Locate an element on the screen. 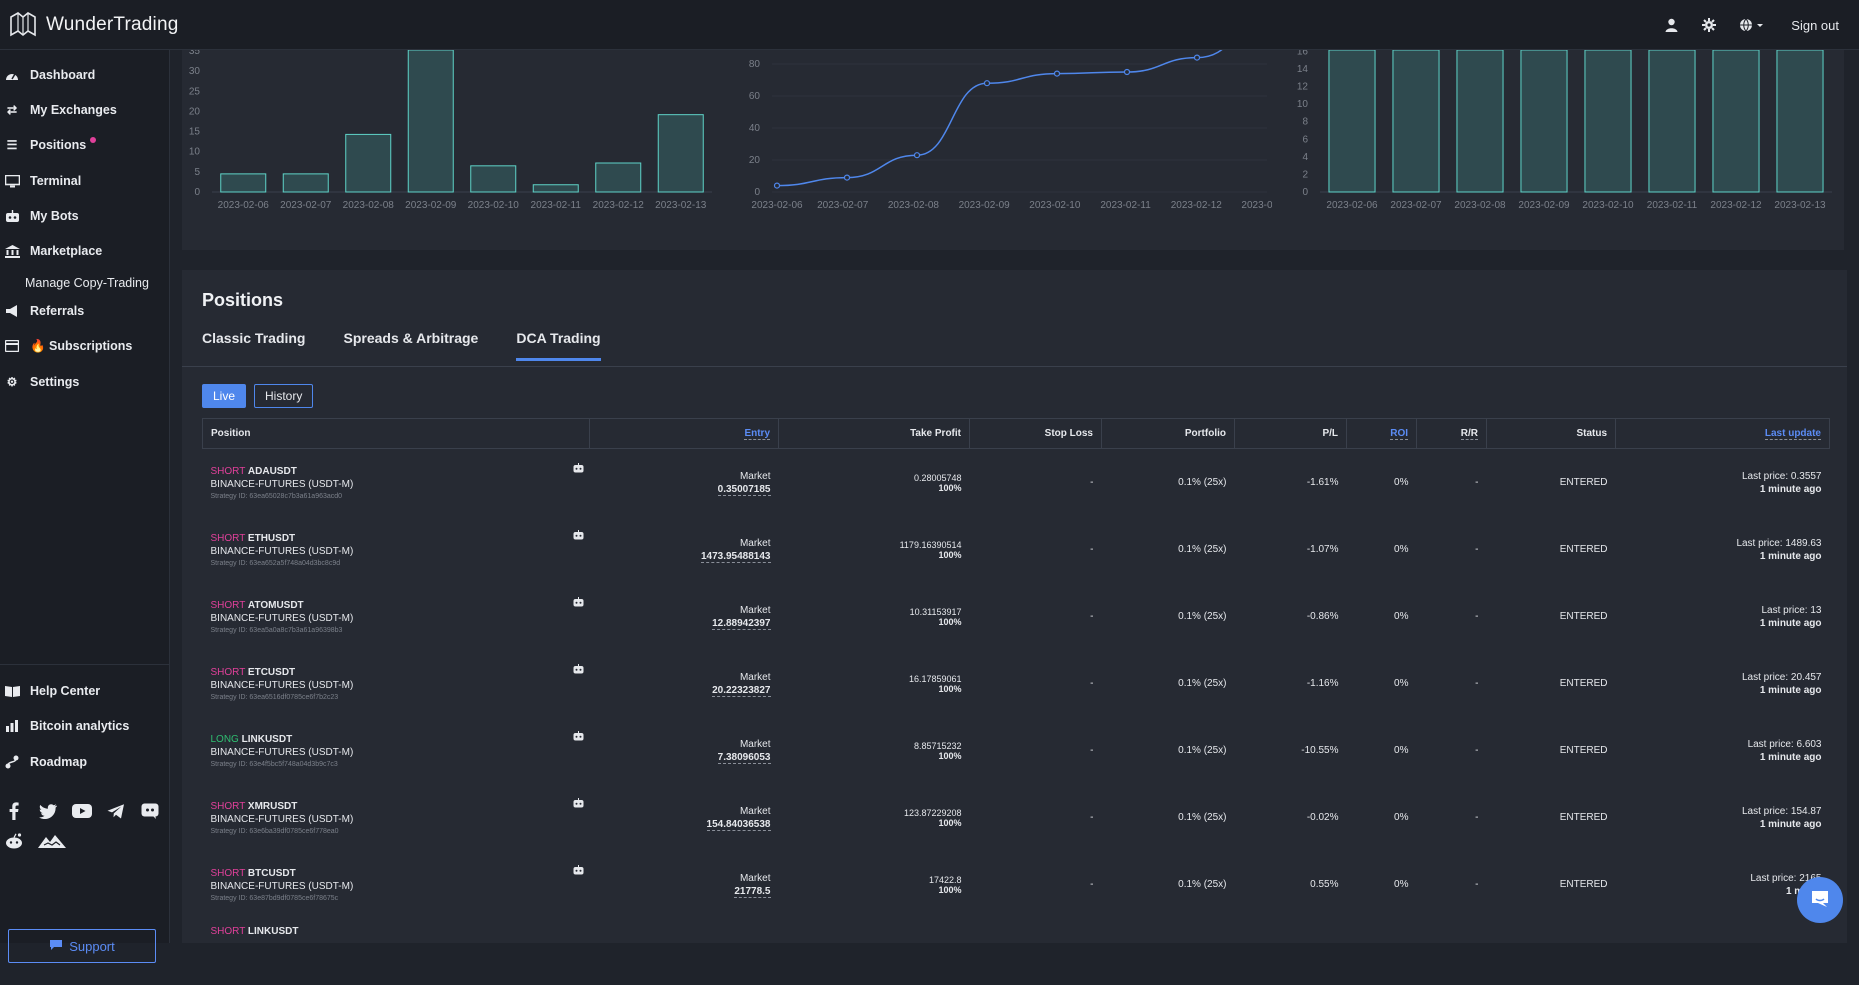 The image size is (1859, 985). col-last-update: Last update is located at coordinates (1723, 434).